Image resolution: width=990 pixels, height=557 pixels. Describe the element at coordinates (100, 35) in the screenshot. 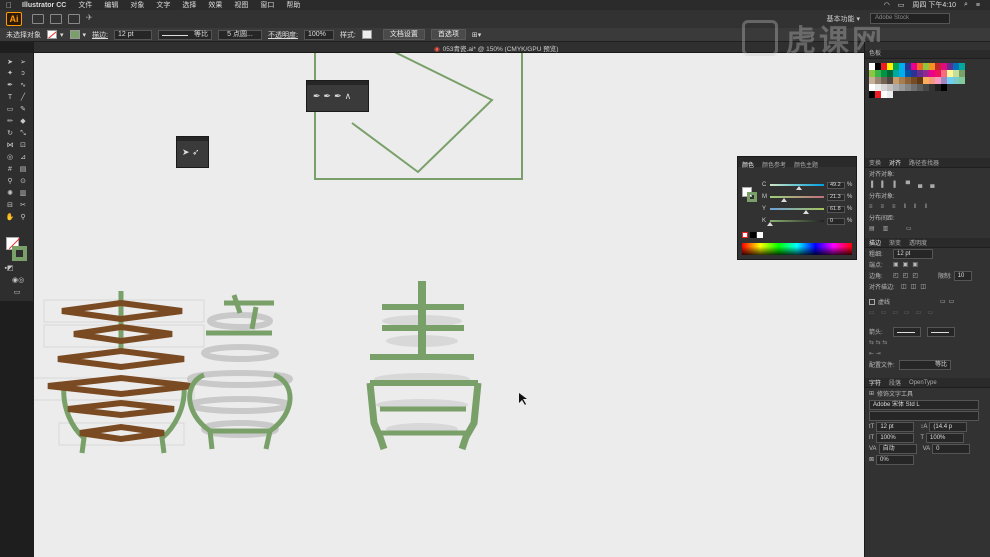

I see `stroke-label: 描边:` at that location.